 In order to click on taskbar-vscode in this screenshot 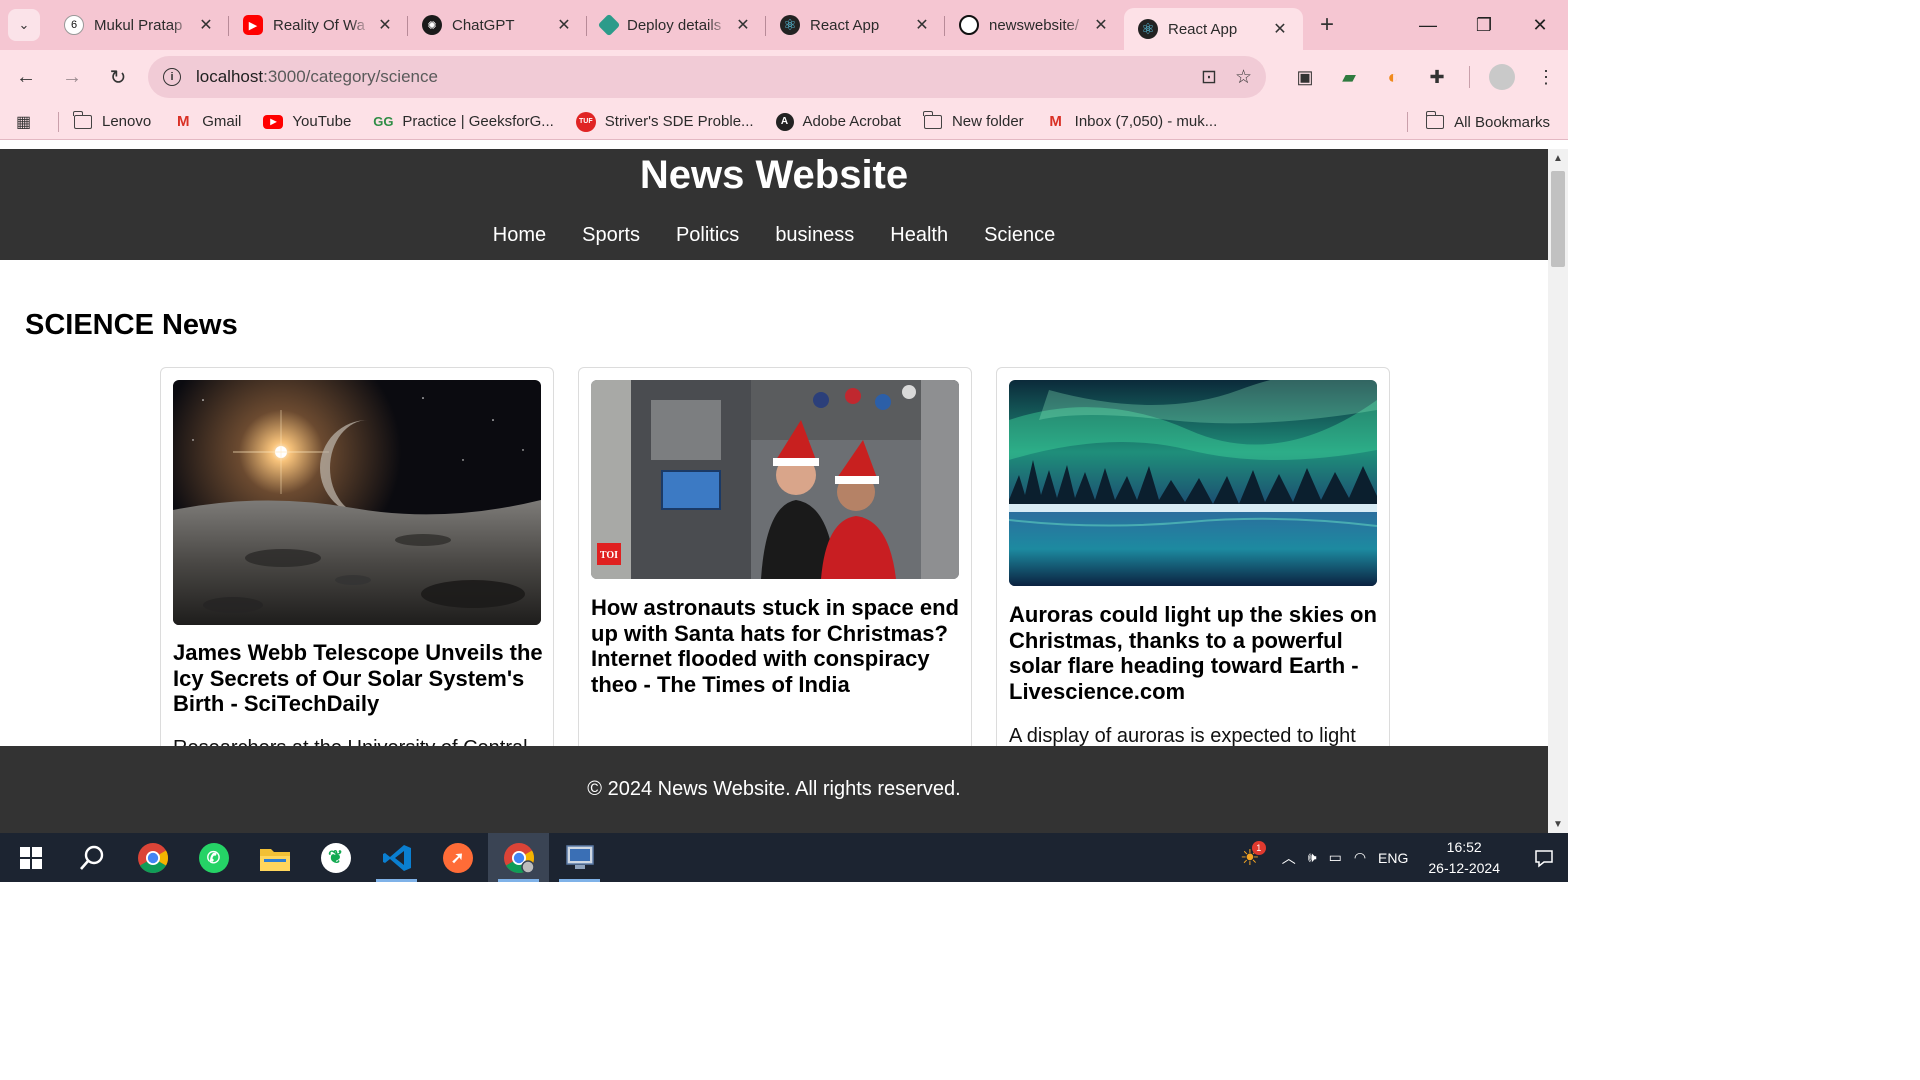, I will do `click(396, 857)`.